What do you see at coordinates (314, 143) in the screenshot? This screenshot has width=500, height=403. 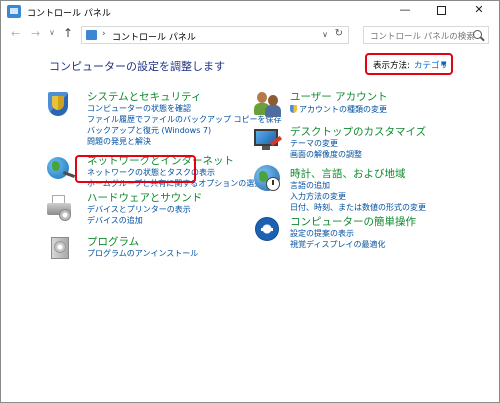 I see `link-change-theme: テーマの変更` at bounding box center [314, 143].